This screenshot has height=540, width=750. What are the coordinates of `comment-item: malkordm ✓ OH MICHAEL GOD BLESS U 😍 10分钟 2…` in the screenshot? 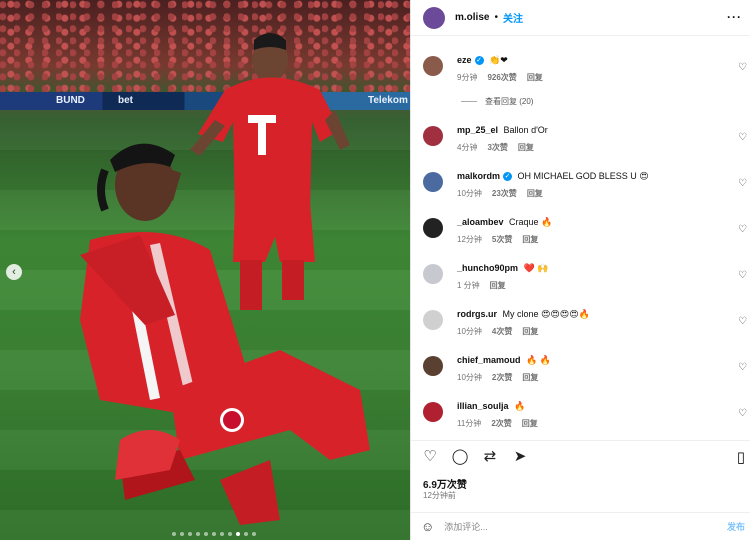 It's located at (580, 191).